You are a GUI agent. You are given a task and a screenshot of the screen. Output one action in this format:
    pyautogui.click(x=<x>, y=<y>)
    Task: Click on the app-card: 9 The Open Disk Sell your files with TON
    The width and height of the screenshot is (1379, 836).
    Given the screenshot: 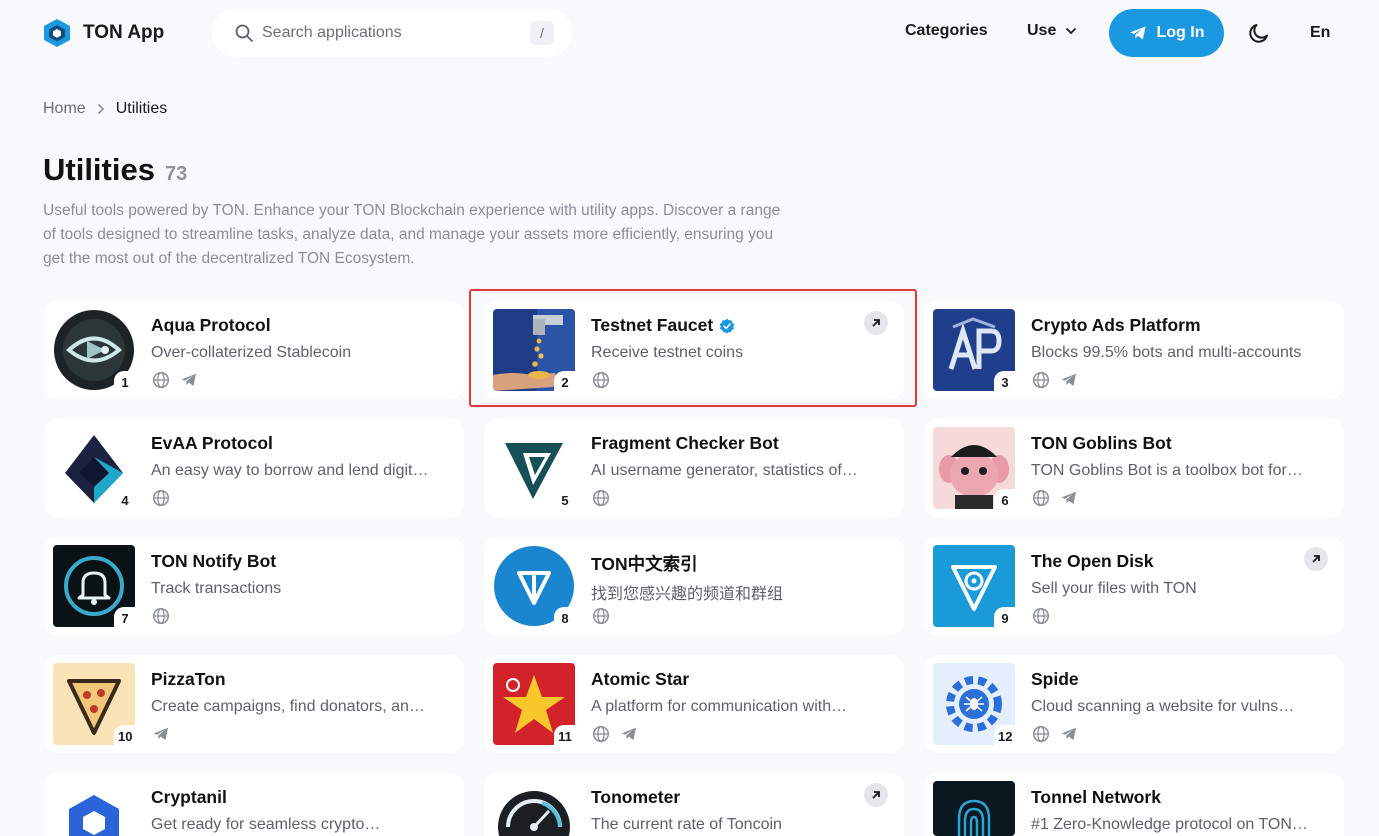 What is the action you would take?
    pyautogui.click(x=1134, y=586)
    